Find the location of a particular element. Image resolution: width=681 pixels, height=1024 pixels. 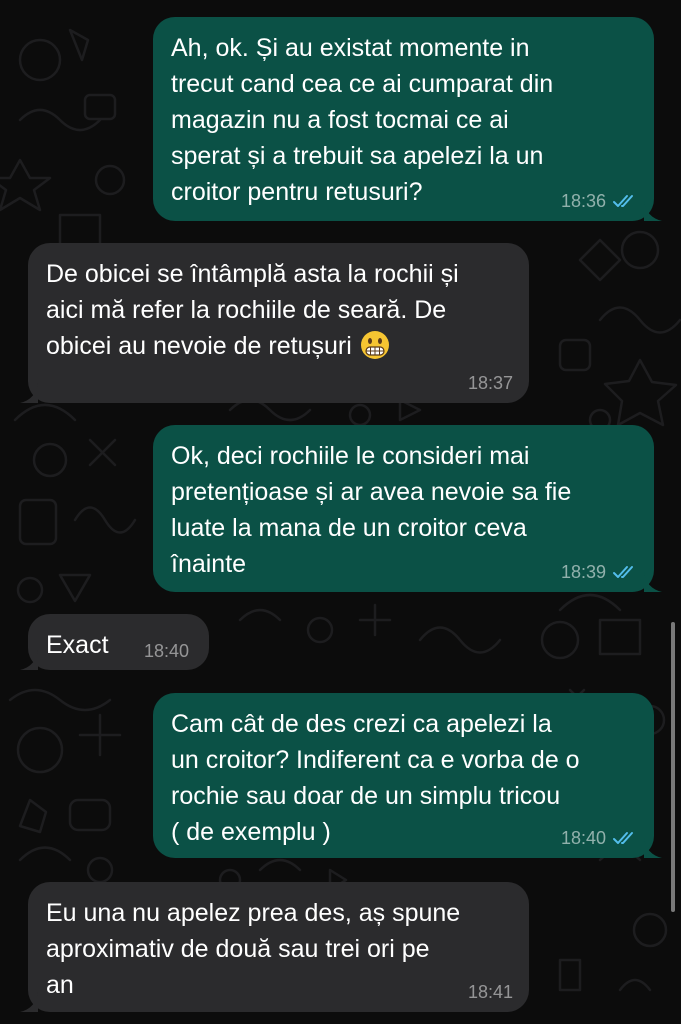

grimacing-face-emoji-icon is located at coordinates (374, 345).